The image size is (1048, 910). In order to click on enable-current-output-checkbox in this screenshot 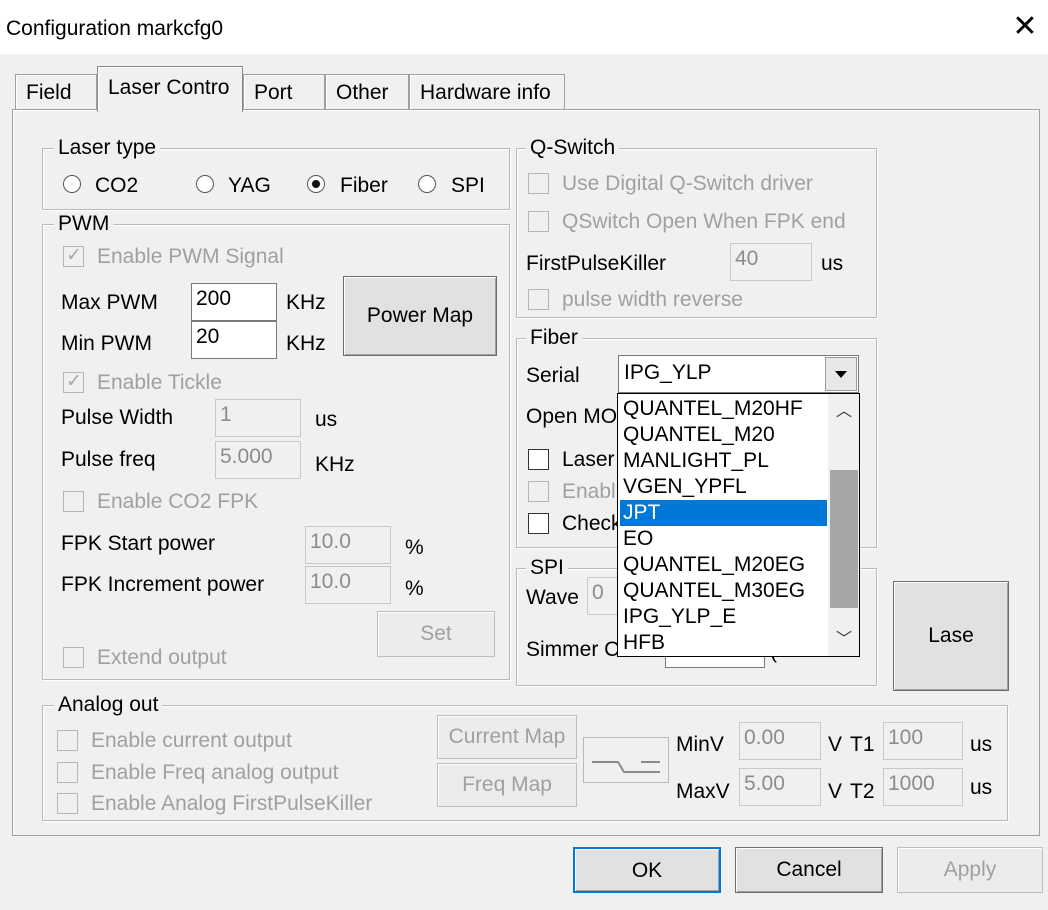, I will do `click(67, 740)`.